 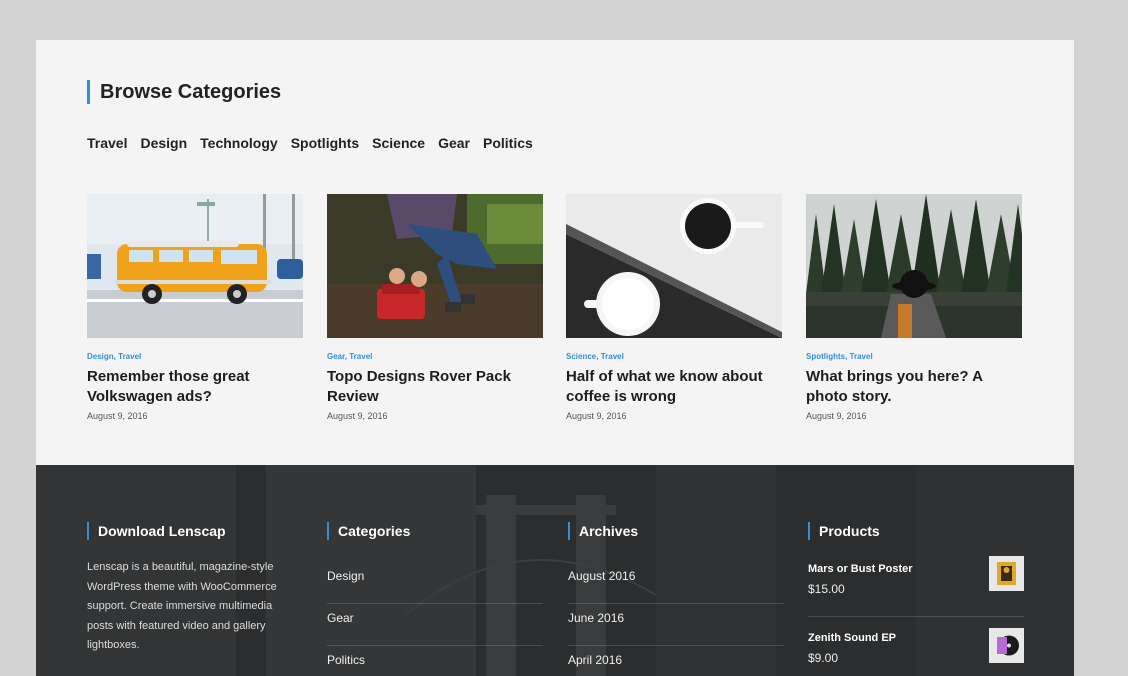 What do you see at coordinates (674, 356) in the screenshot?
I see `post-categories: Science, Travel` at bounding box center [674, 356].